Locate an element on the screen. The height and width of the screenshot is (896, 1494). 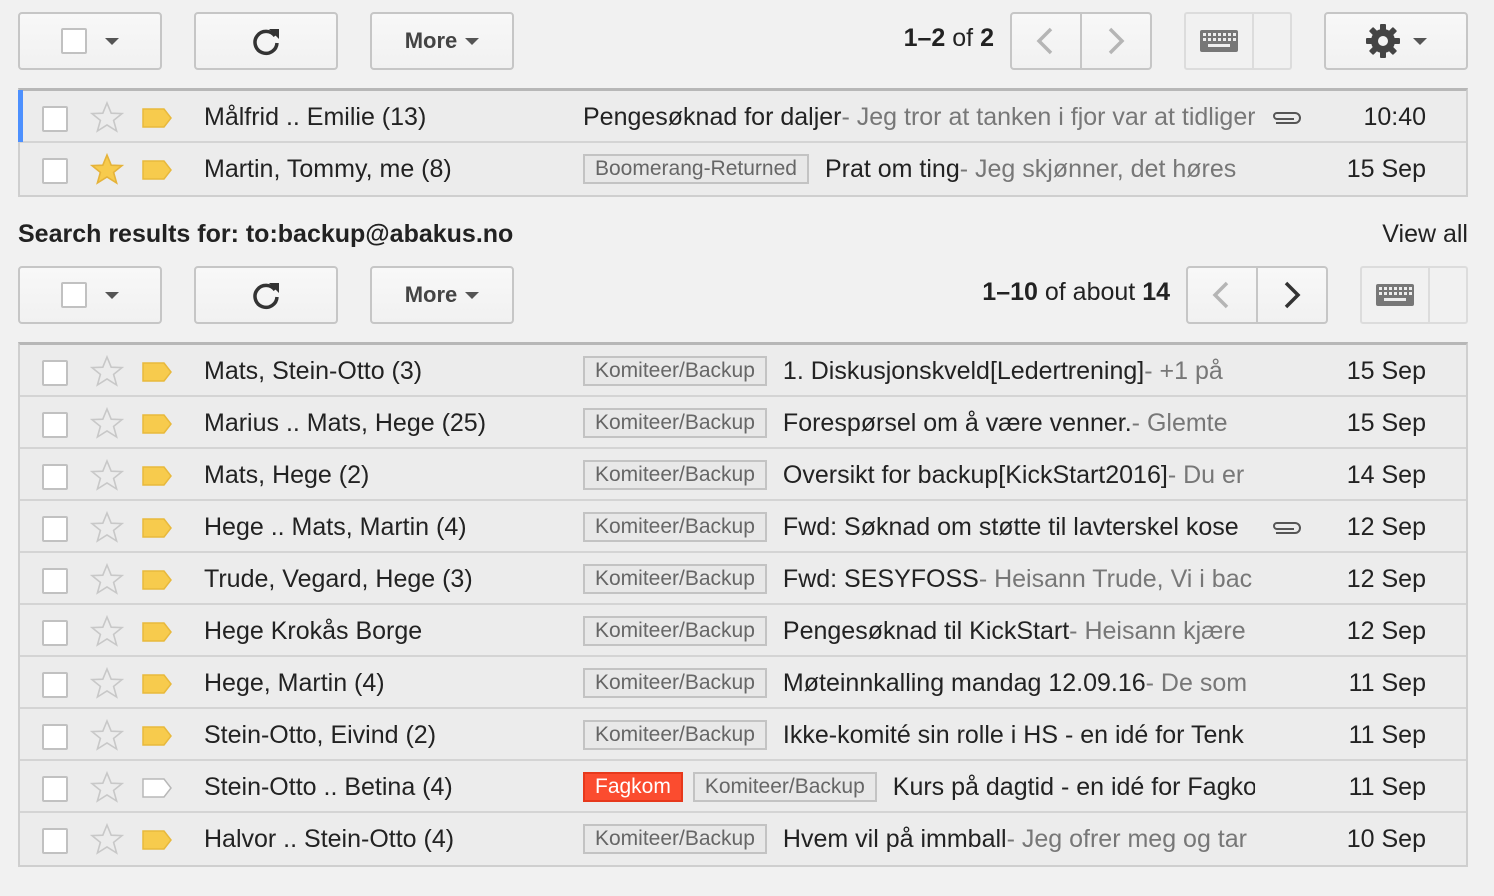
label-chip: Boomerang-Returned is located at coordinates (696, 169).